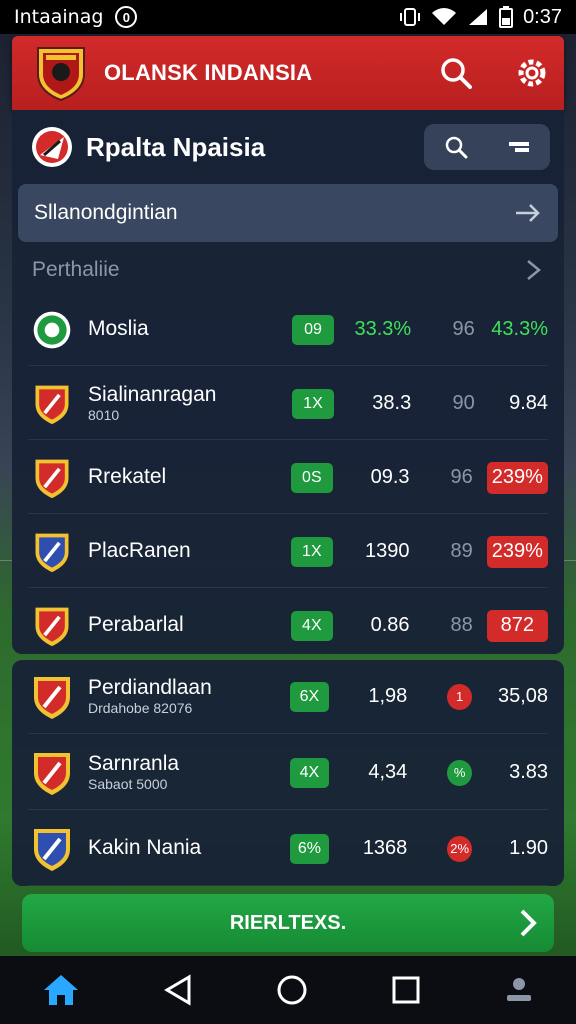 This screenshot has width=576, height=1024. Describe the element at coordinates (288, 552) in the screenshot. I see `table-row: PlacRanen 1X 1390 89 239%` at that location.